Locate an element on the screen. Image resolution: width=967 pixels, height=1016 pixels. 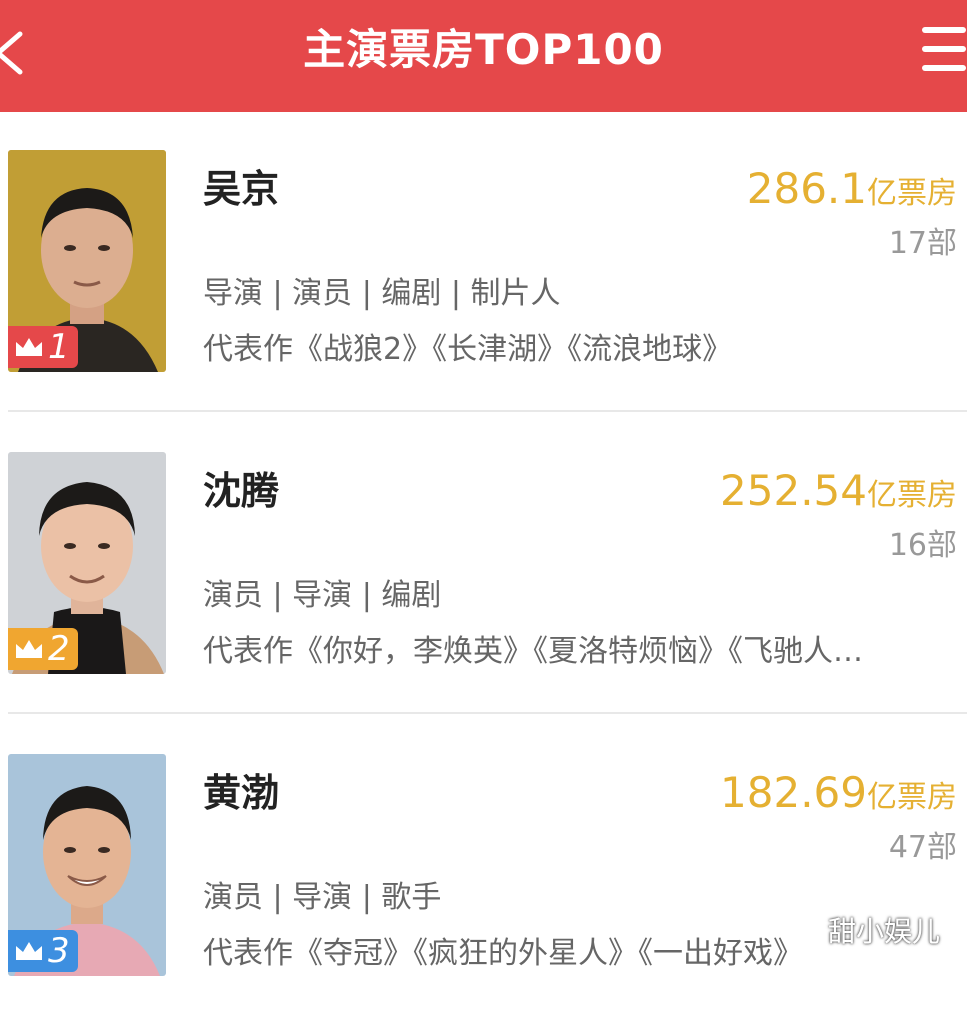
box-office-value: 286.1 is located at coordinates (806, 188).